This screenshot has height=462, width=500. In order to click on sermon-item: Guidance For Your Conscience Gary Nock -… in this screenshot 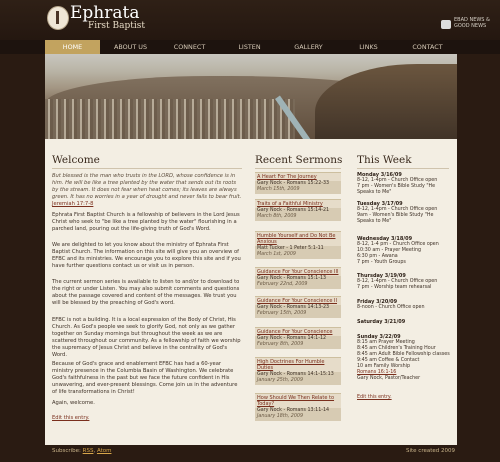, I will do `click(298, 338)`.